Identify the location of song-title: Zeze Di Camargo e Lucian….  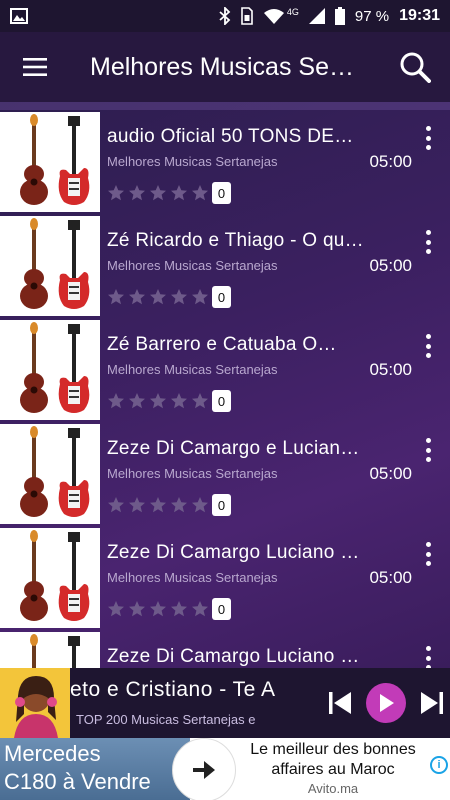
(233, 448).